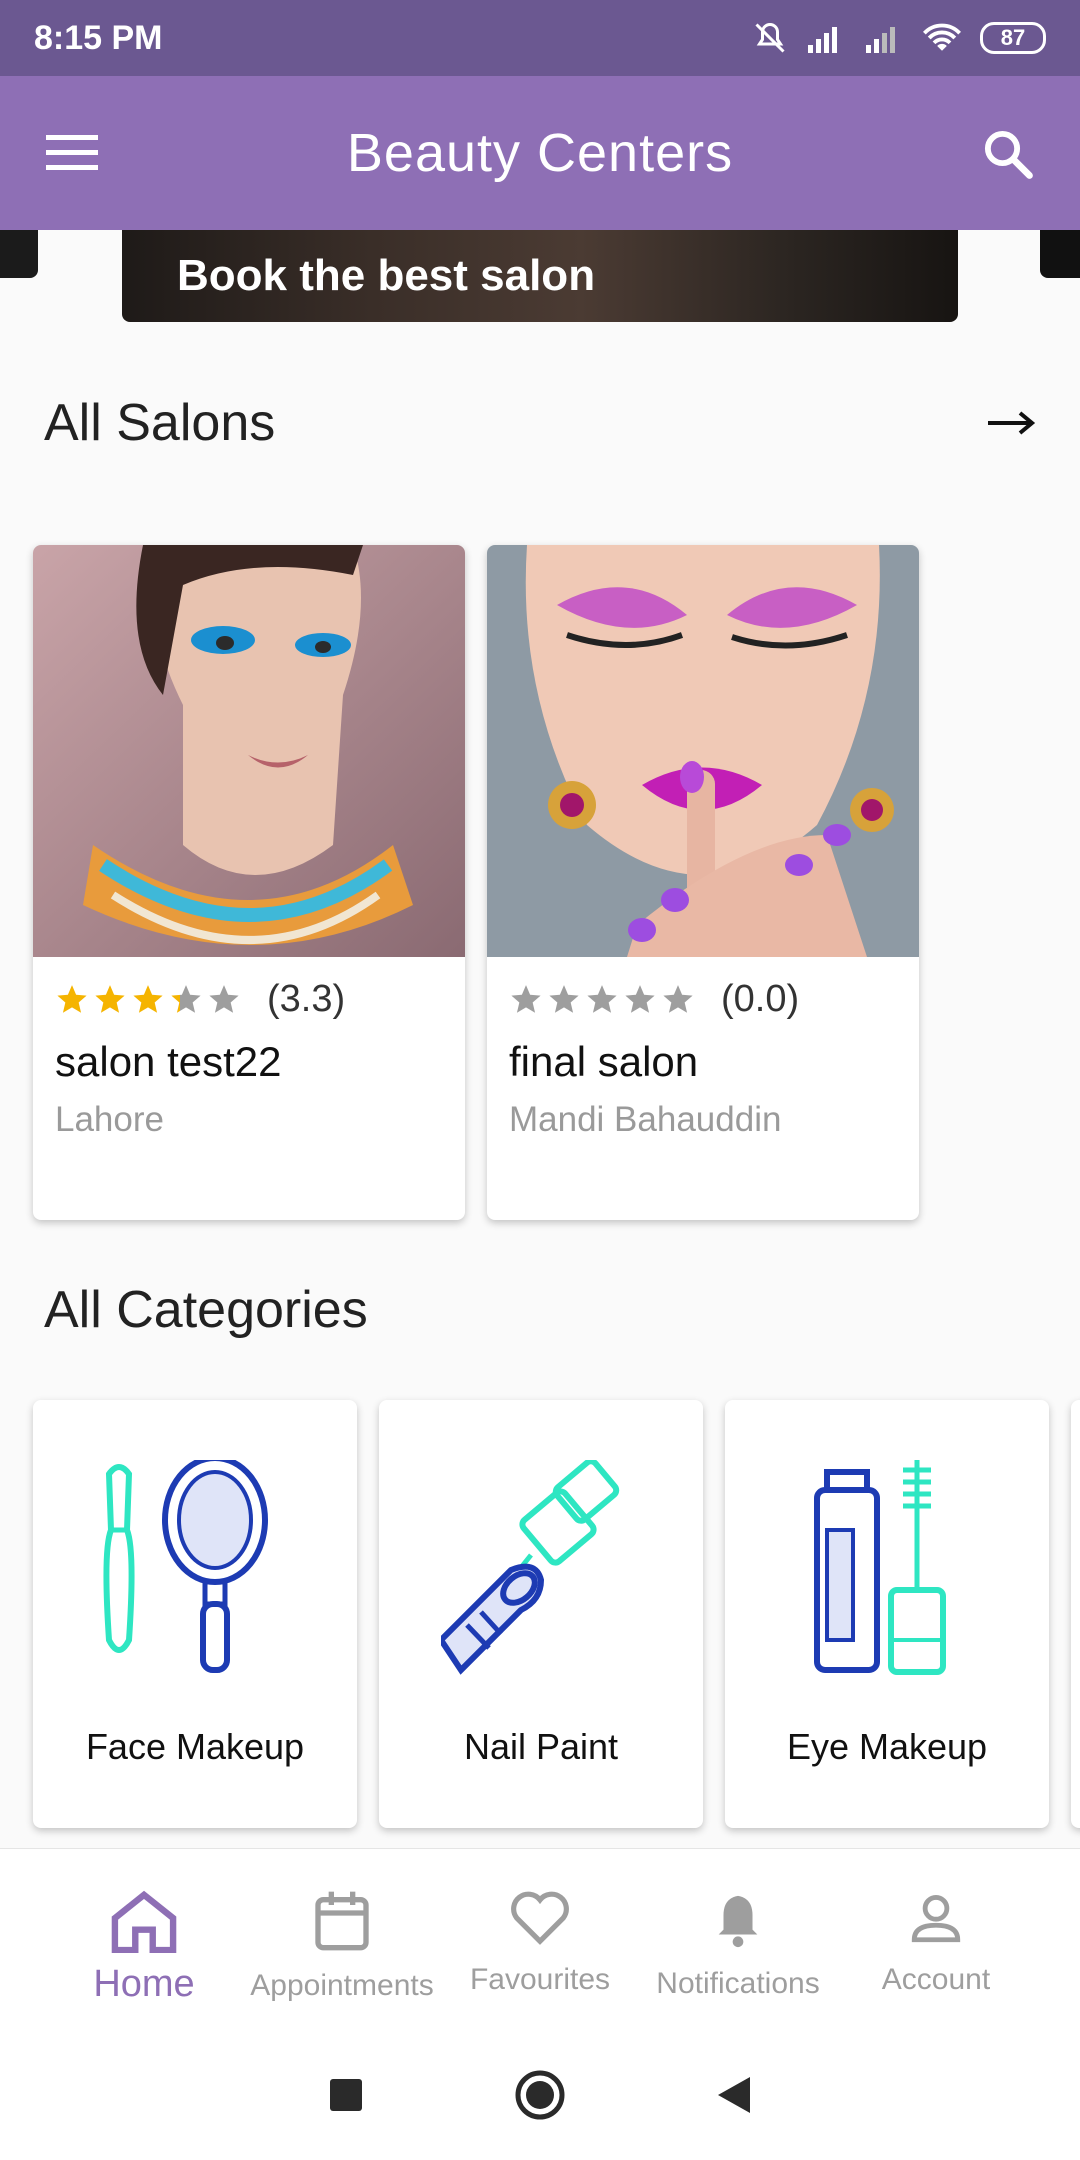 This screenshot has width=1080, height=2160. I want to click on makeup-brush-mirror-icon, so click(185, 1566).